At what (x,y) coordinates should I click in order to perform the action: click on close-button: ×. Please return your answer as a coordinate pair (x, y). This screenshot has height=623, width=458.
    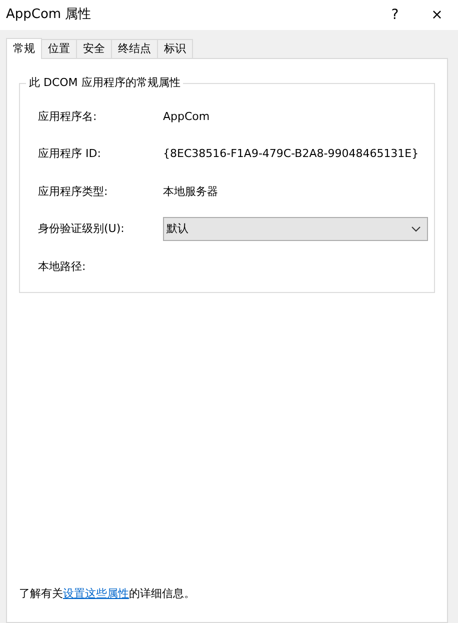
    Looking at the image, I should click on (437, 15).